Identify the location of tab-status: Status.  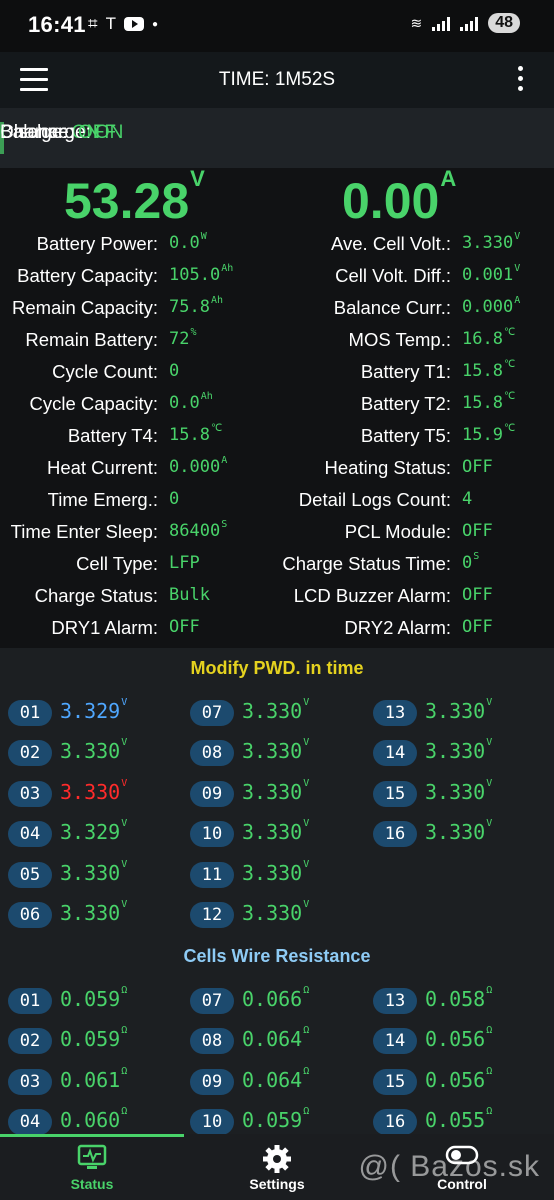
(92, 1167).